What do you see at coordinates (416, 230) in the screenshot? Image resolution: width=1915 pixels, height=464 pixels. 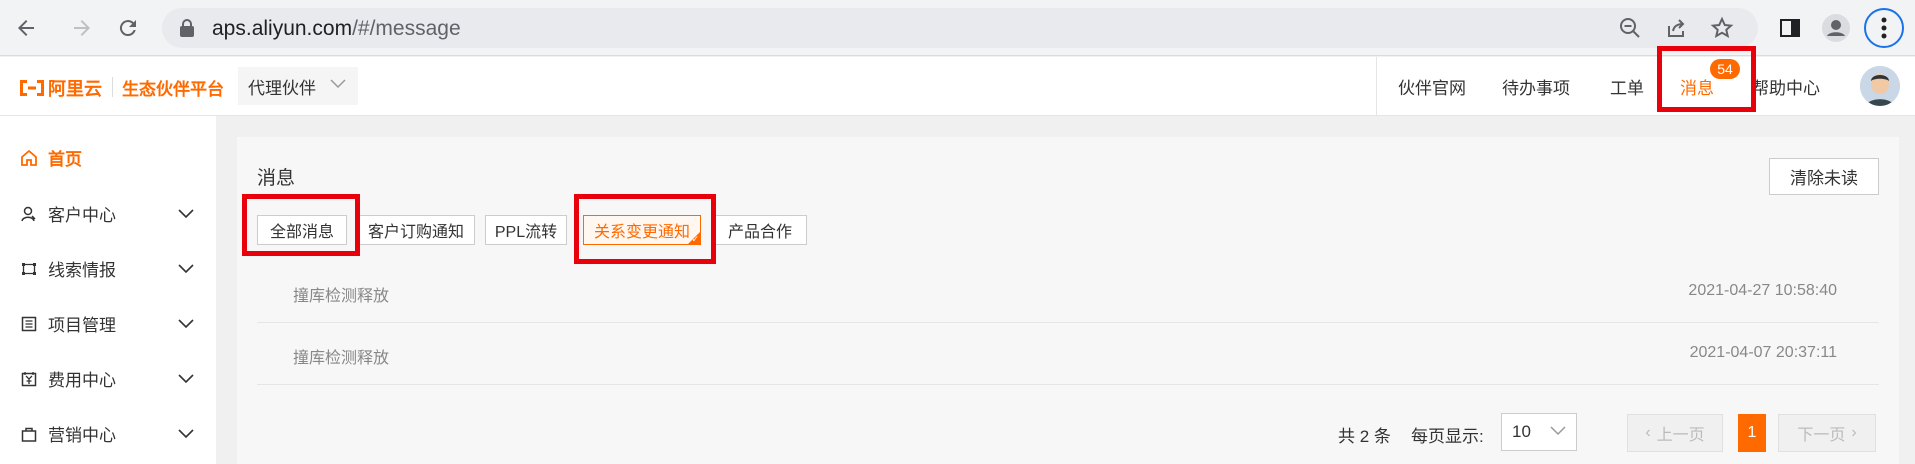 I see `filter-customer-order: 客户订购通知` at bounding box center [416, 230].